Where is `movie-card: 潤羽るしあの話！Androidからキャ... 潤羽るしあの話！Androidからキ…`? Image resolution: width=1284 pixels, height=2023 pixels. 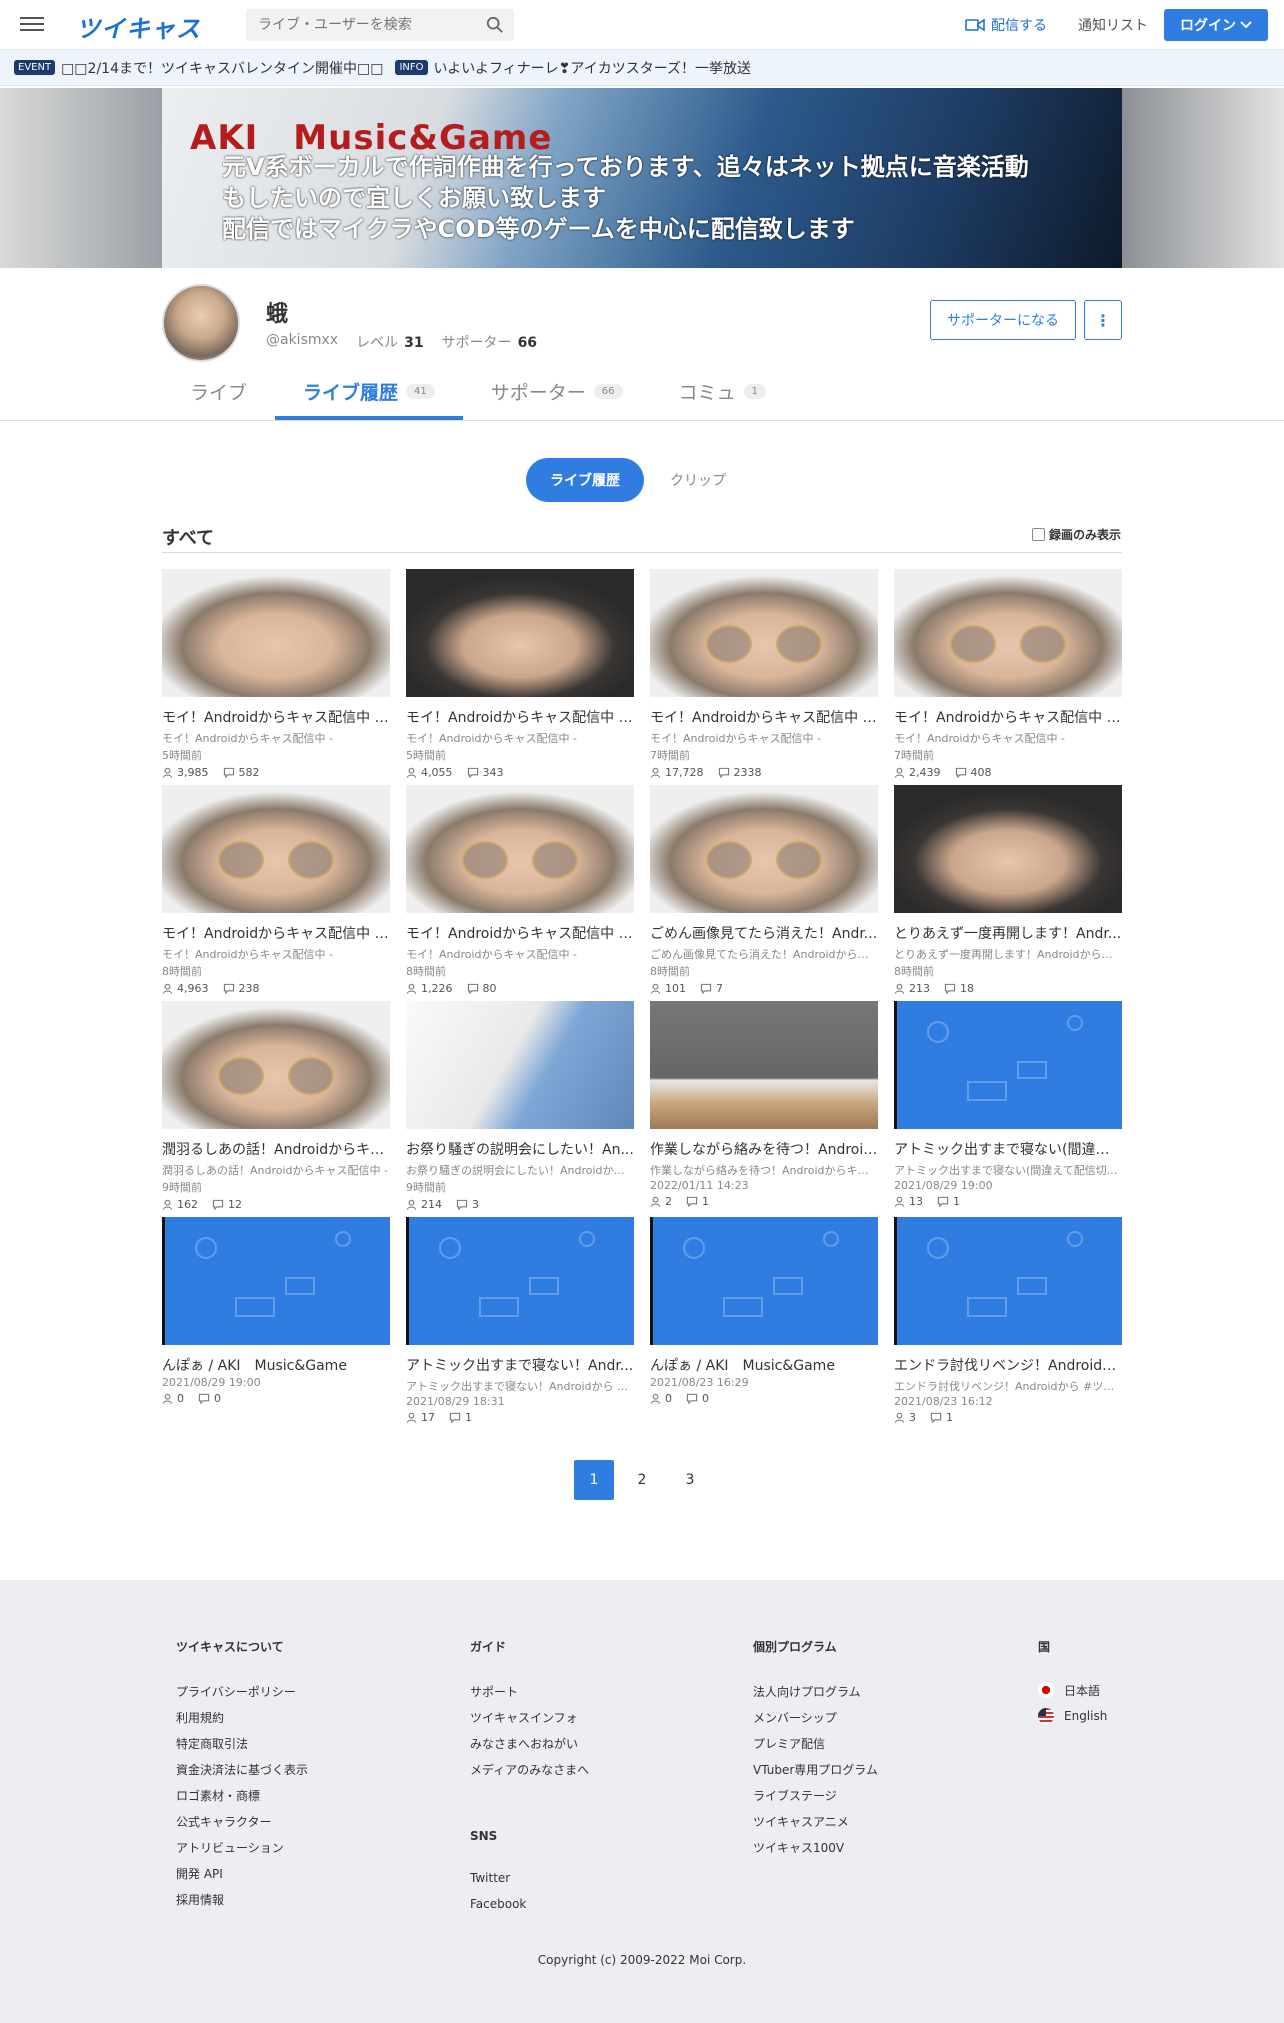 movie-card: 潤羽るしあの話！Androidからキャ... 潤羽るしあの話！Androidからキ… is located at coordinates (276, 1109).